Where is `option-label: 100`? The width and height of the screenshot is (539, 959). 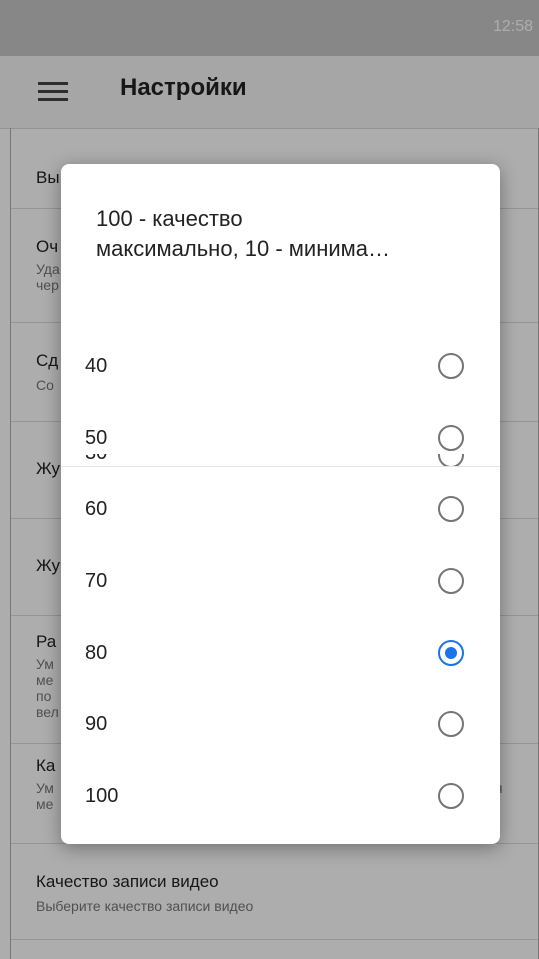 option-label: 100 is located at coordinates (102, 796).